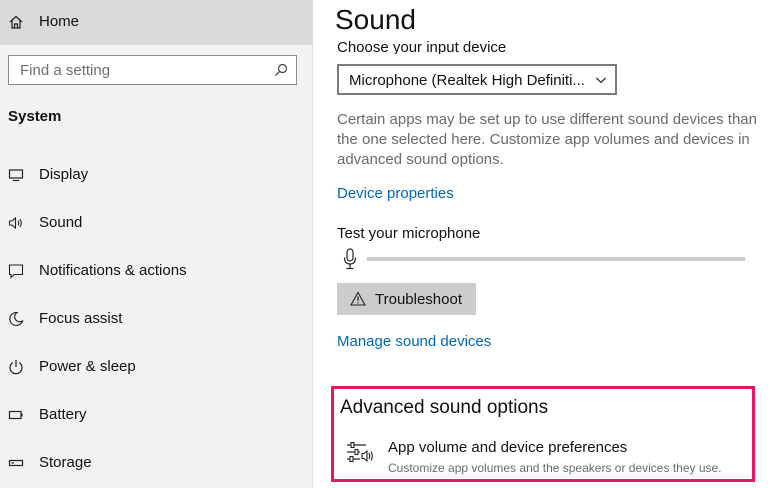 This screenshot has width=768, height=488. I want to click on sidebar-item-sound: Sound, so click(156, 223).